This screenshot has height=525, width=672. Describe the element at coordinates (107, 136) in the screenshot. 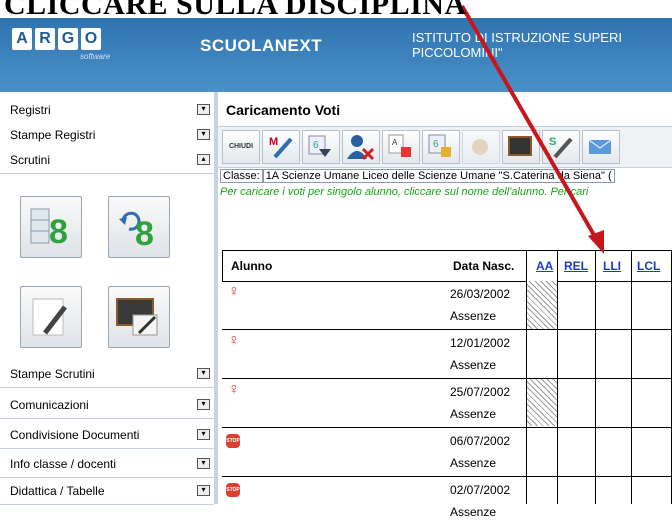

I see `sidebar-item-stampe-registri: Stampe Registri ▾` at that location.